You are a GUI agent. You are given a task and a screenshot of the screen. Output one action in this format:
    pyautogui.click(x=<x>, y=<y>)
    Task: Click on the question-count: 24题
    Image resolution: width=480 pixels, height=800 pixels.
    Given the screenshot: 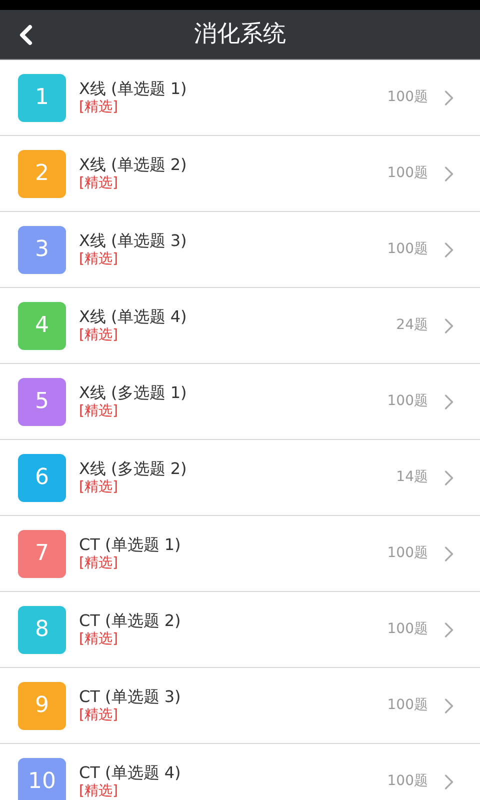 What is the action you would take?
    pyautogui.click(x=412, y=325)
    